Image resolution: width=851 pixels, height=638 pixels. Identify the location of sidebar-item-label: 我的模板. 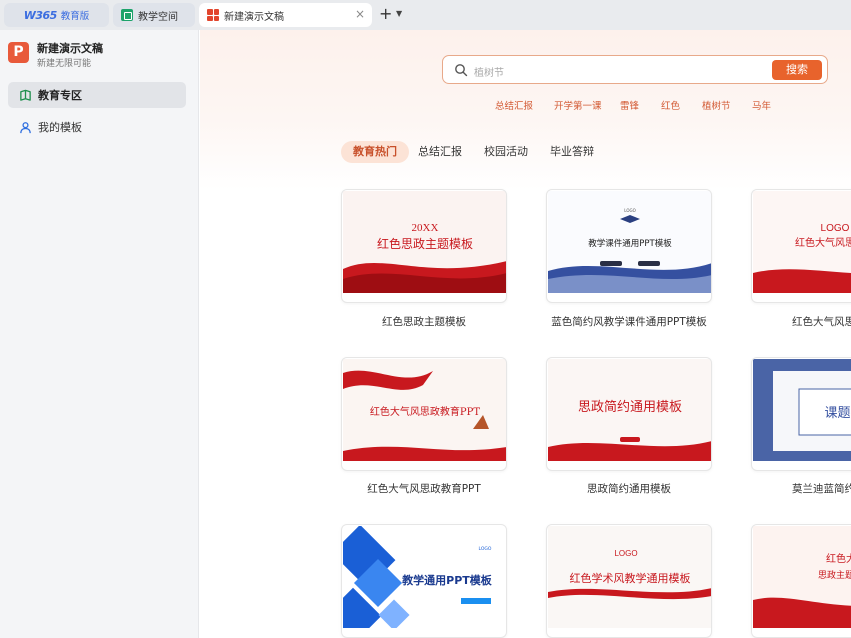
(60, 127).